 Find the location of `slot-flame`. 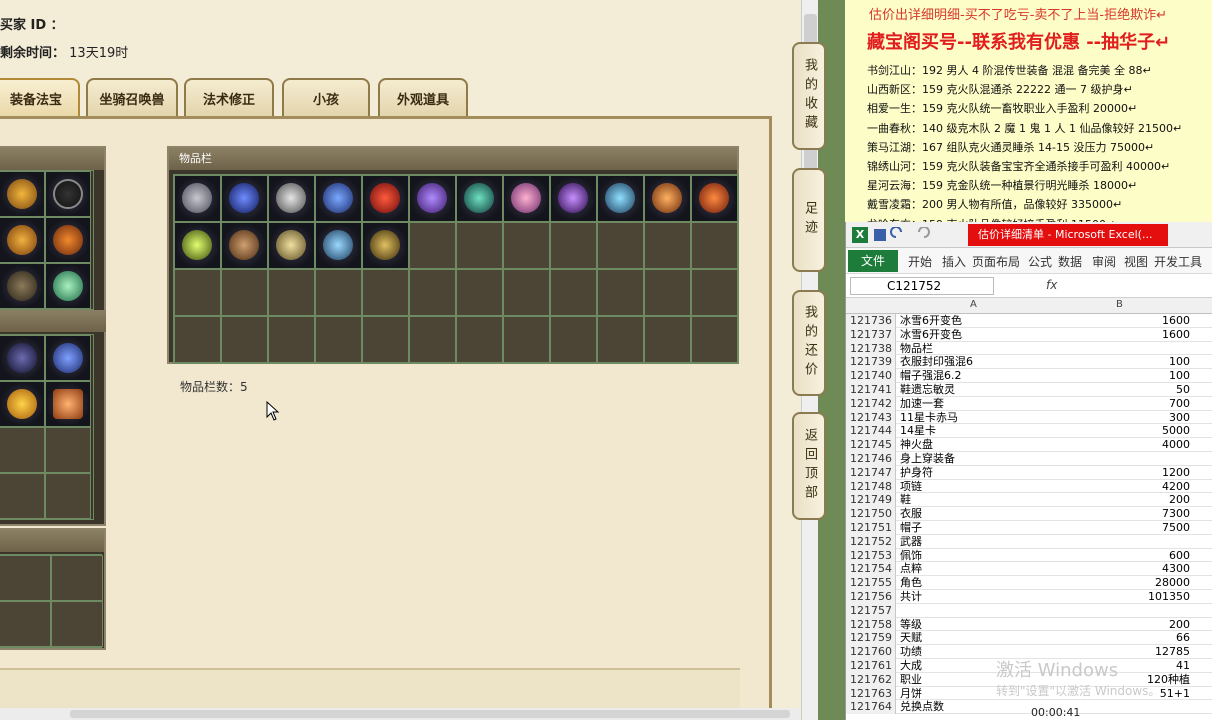

slot-flame is located at coordinates (22, 404).